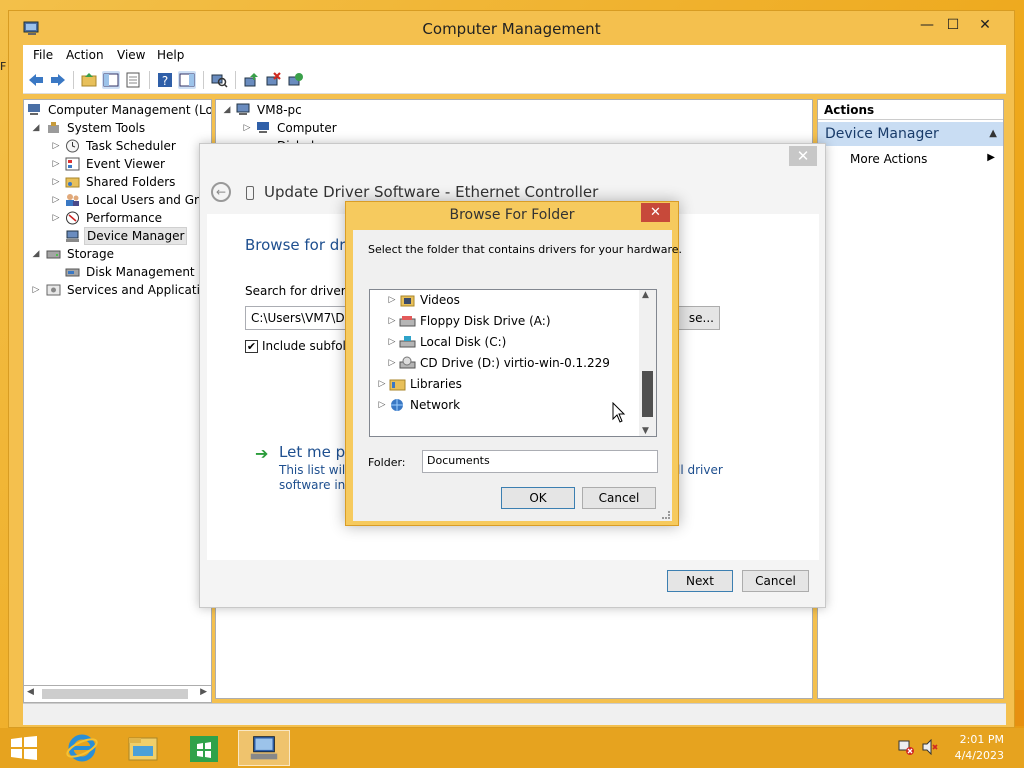 This screenshot has height=768, width=1024. I want to click on tree-label: Local Users and Group, so click(149, 200).